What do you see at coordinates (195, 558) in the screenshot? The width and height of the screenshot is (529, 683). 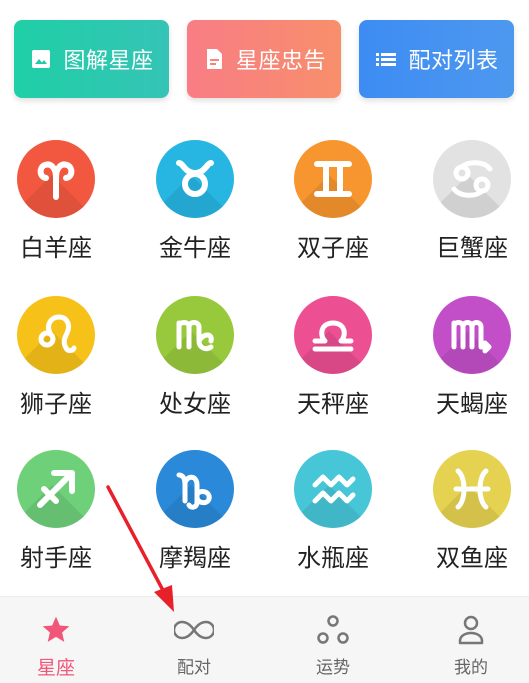 I see `sign-label: 摩羯座` at bounding box center [195, 558].